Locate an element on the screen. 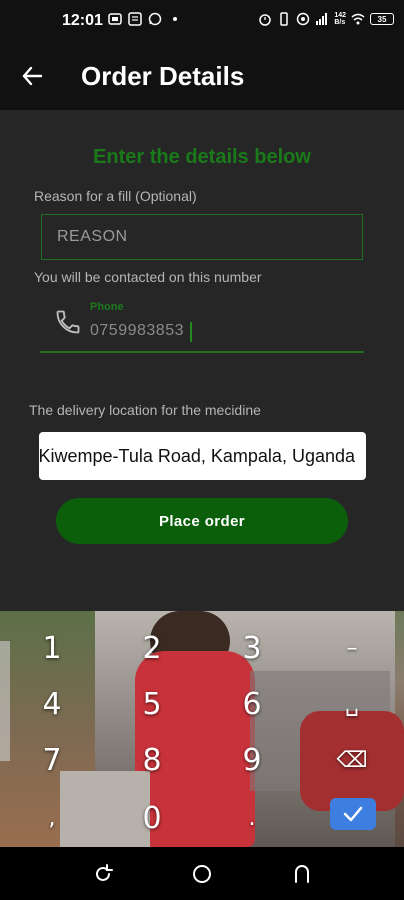  navigation-bar is located at coordinates (202, 873).